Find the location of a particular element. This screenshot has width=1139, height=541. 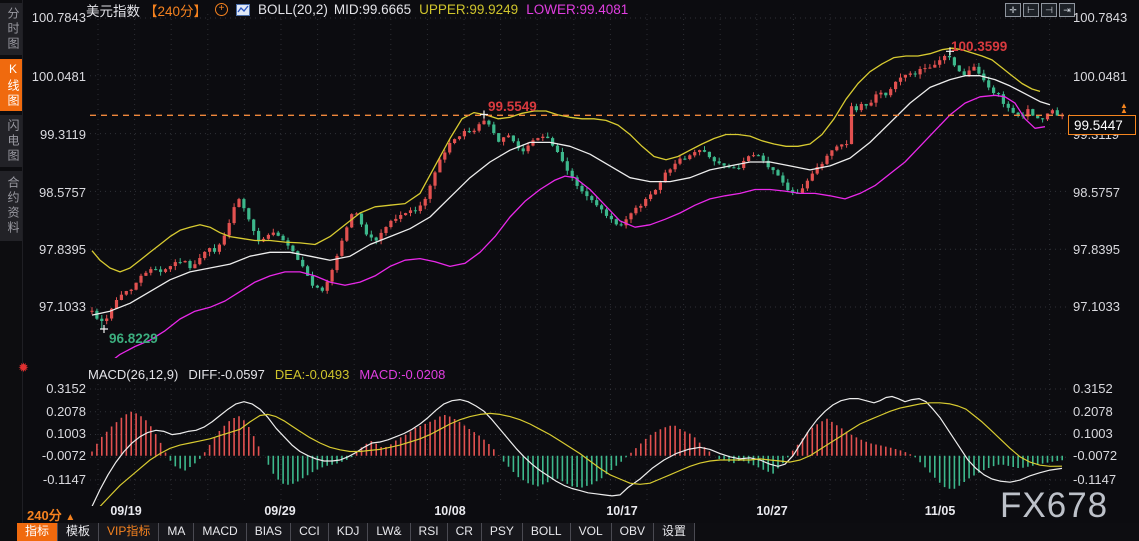

toolbar-item-indicator: 指标 is located at coordinates (38, 532).